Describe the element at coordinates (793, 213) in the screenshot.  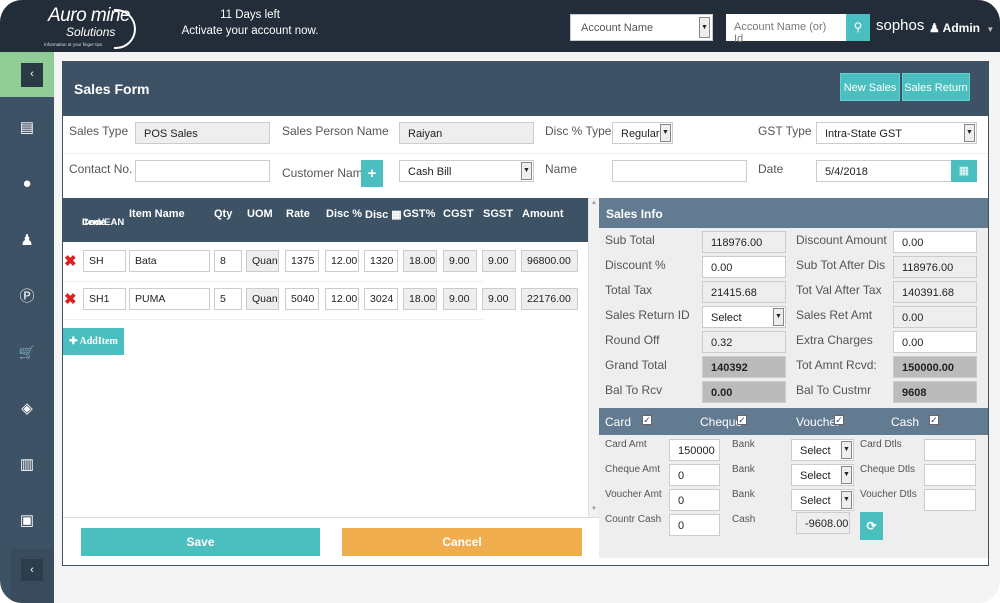
I see `sales-info-title: Sales Info` at that location.